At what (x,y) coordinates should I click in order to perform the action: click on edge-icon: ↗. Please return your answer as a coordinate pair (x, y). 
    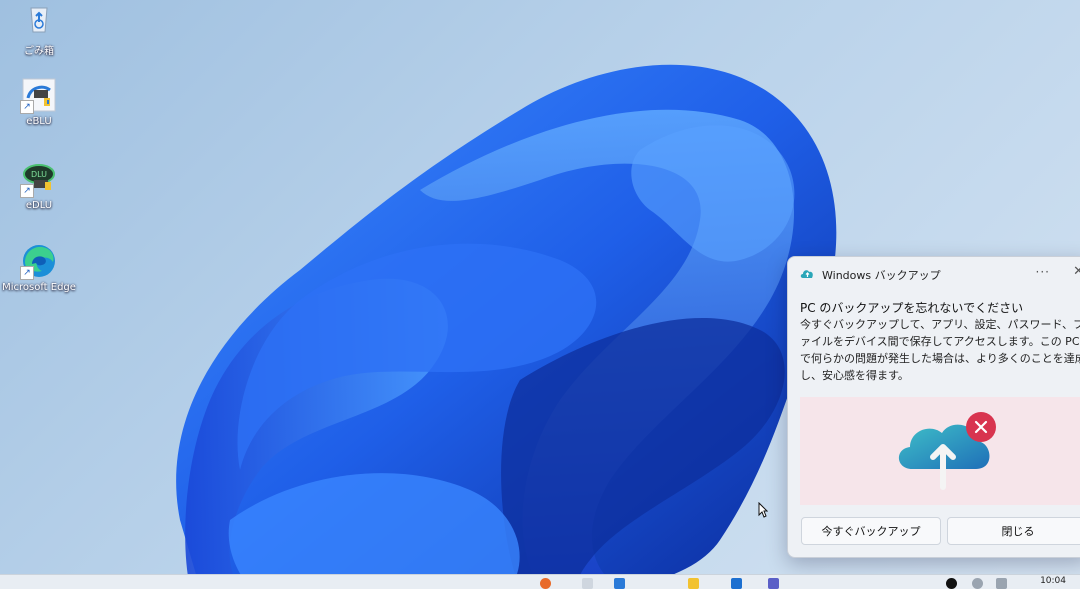
    Looking at the image, I should click on (39, 261).